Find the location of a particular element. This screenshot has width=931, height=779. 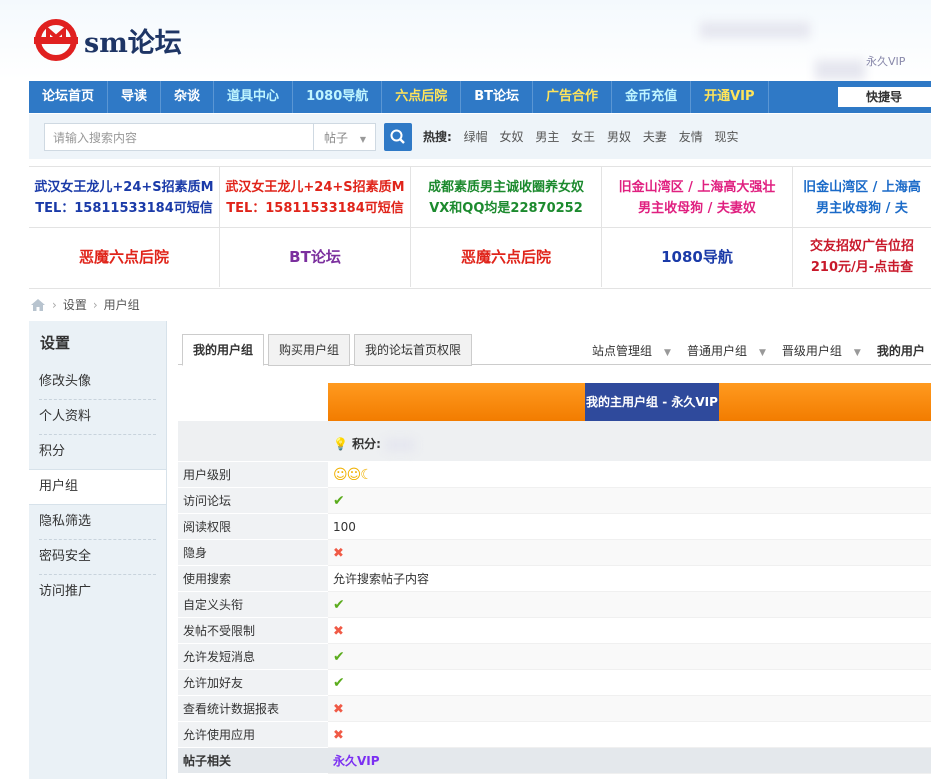

home-icon is located at coordinates (38, 305).